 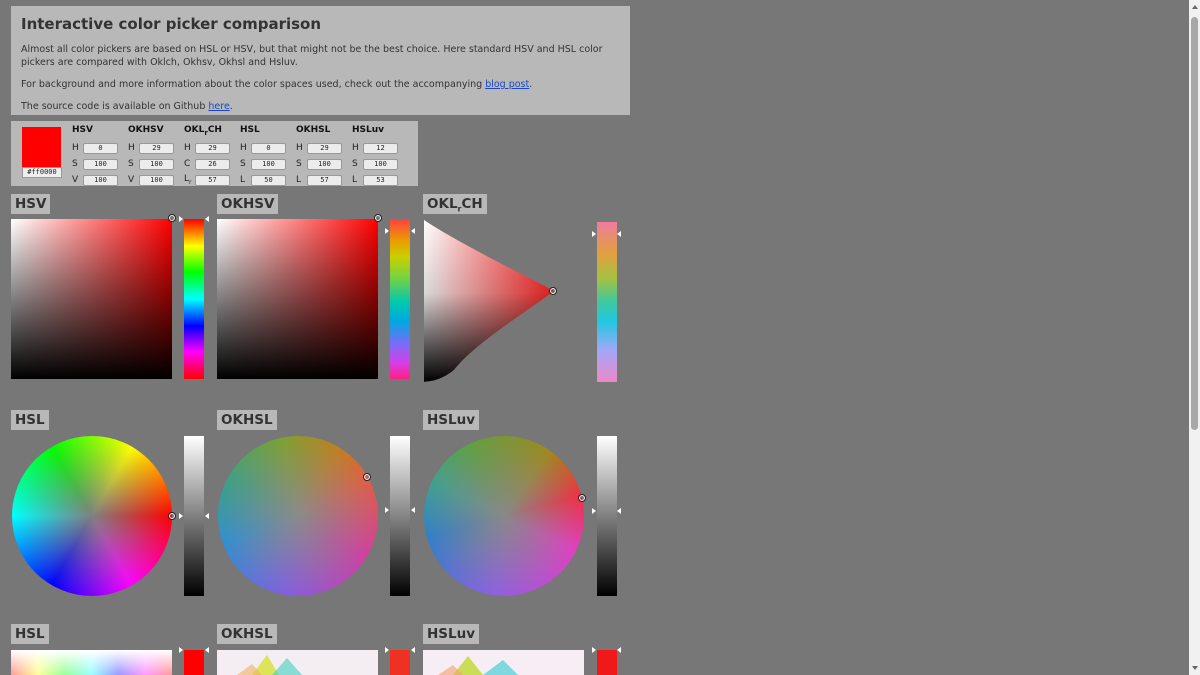 I want to click on oklrch-l-label: Lr, so click(x=189, y=180).